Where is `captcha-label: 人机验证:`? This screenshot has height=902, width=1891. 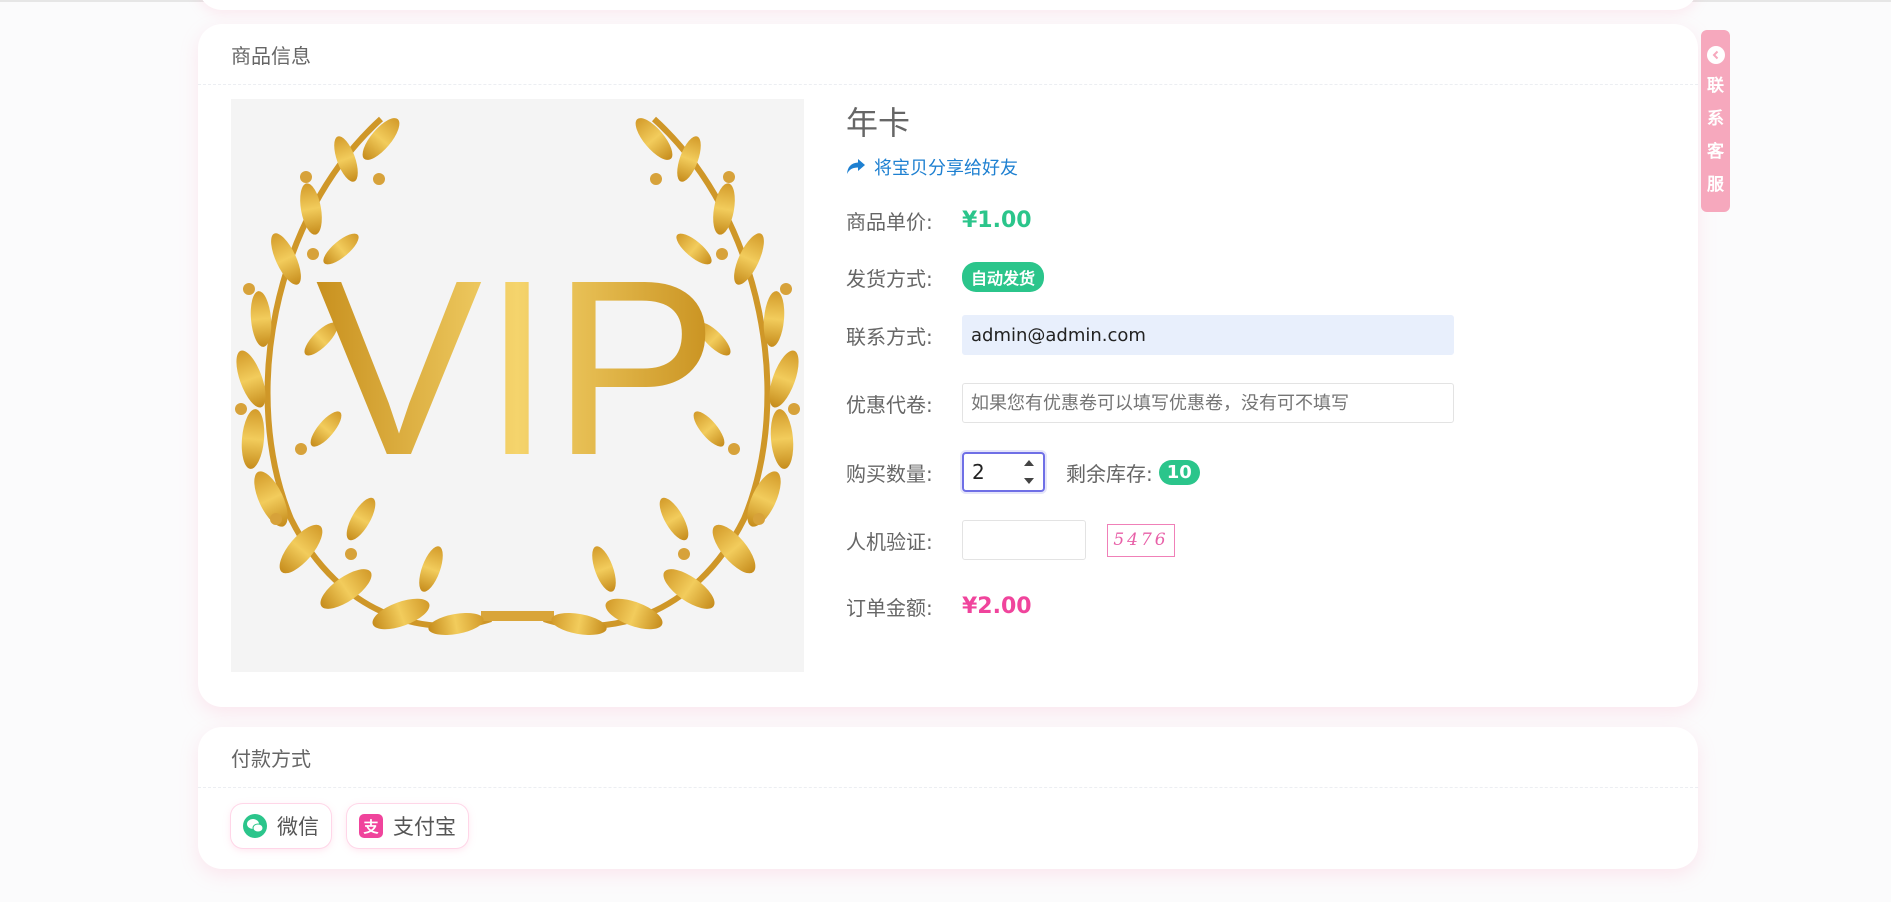
captcha-label: 人机验证: is located at coordinates (889, 541).